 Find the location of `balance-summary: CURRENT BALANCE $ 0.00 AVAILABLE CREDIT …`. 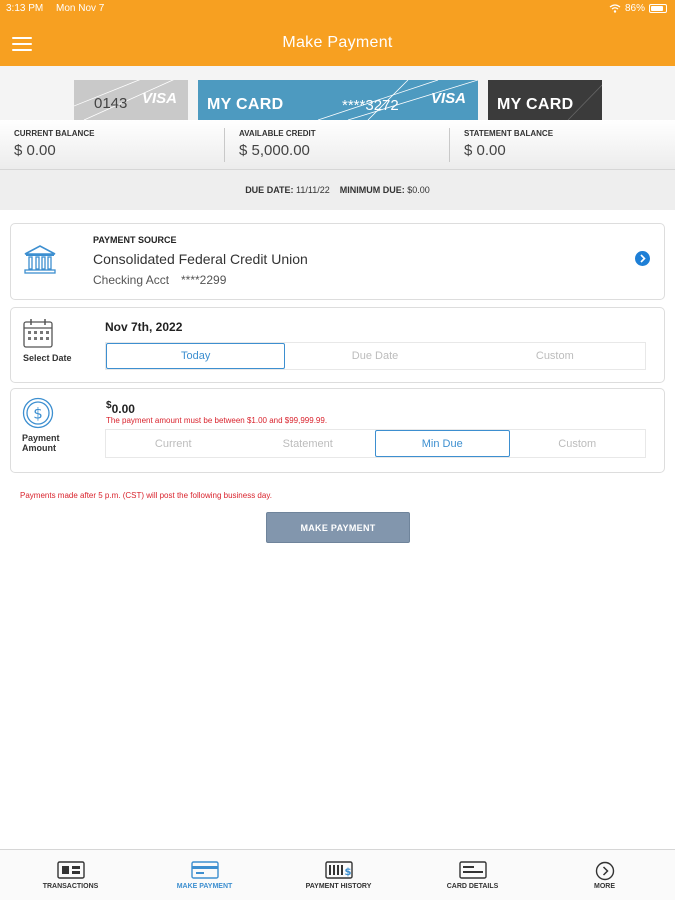

balance-summary: CURRENT BALANCE $ 0.00 AVAILABLE CREDIT … is located at coordinates (337, 145).